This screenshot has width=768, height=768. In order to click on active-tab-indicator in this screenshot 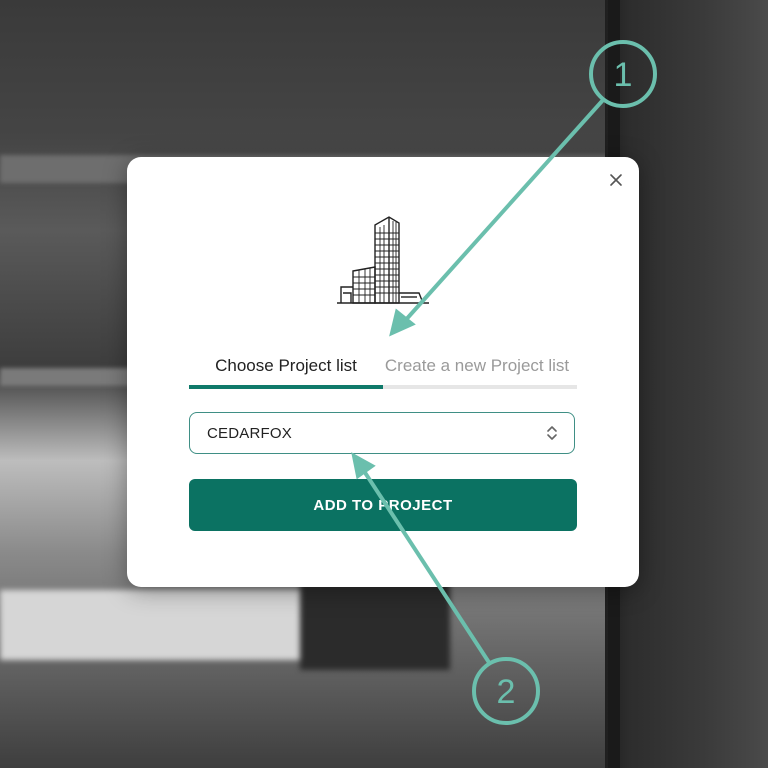, I will do `click(286, 387)`.